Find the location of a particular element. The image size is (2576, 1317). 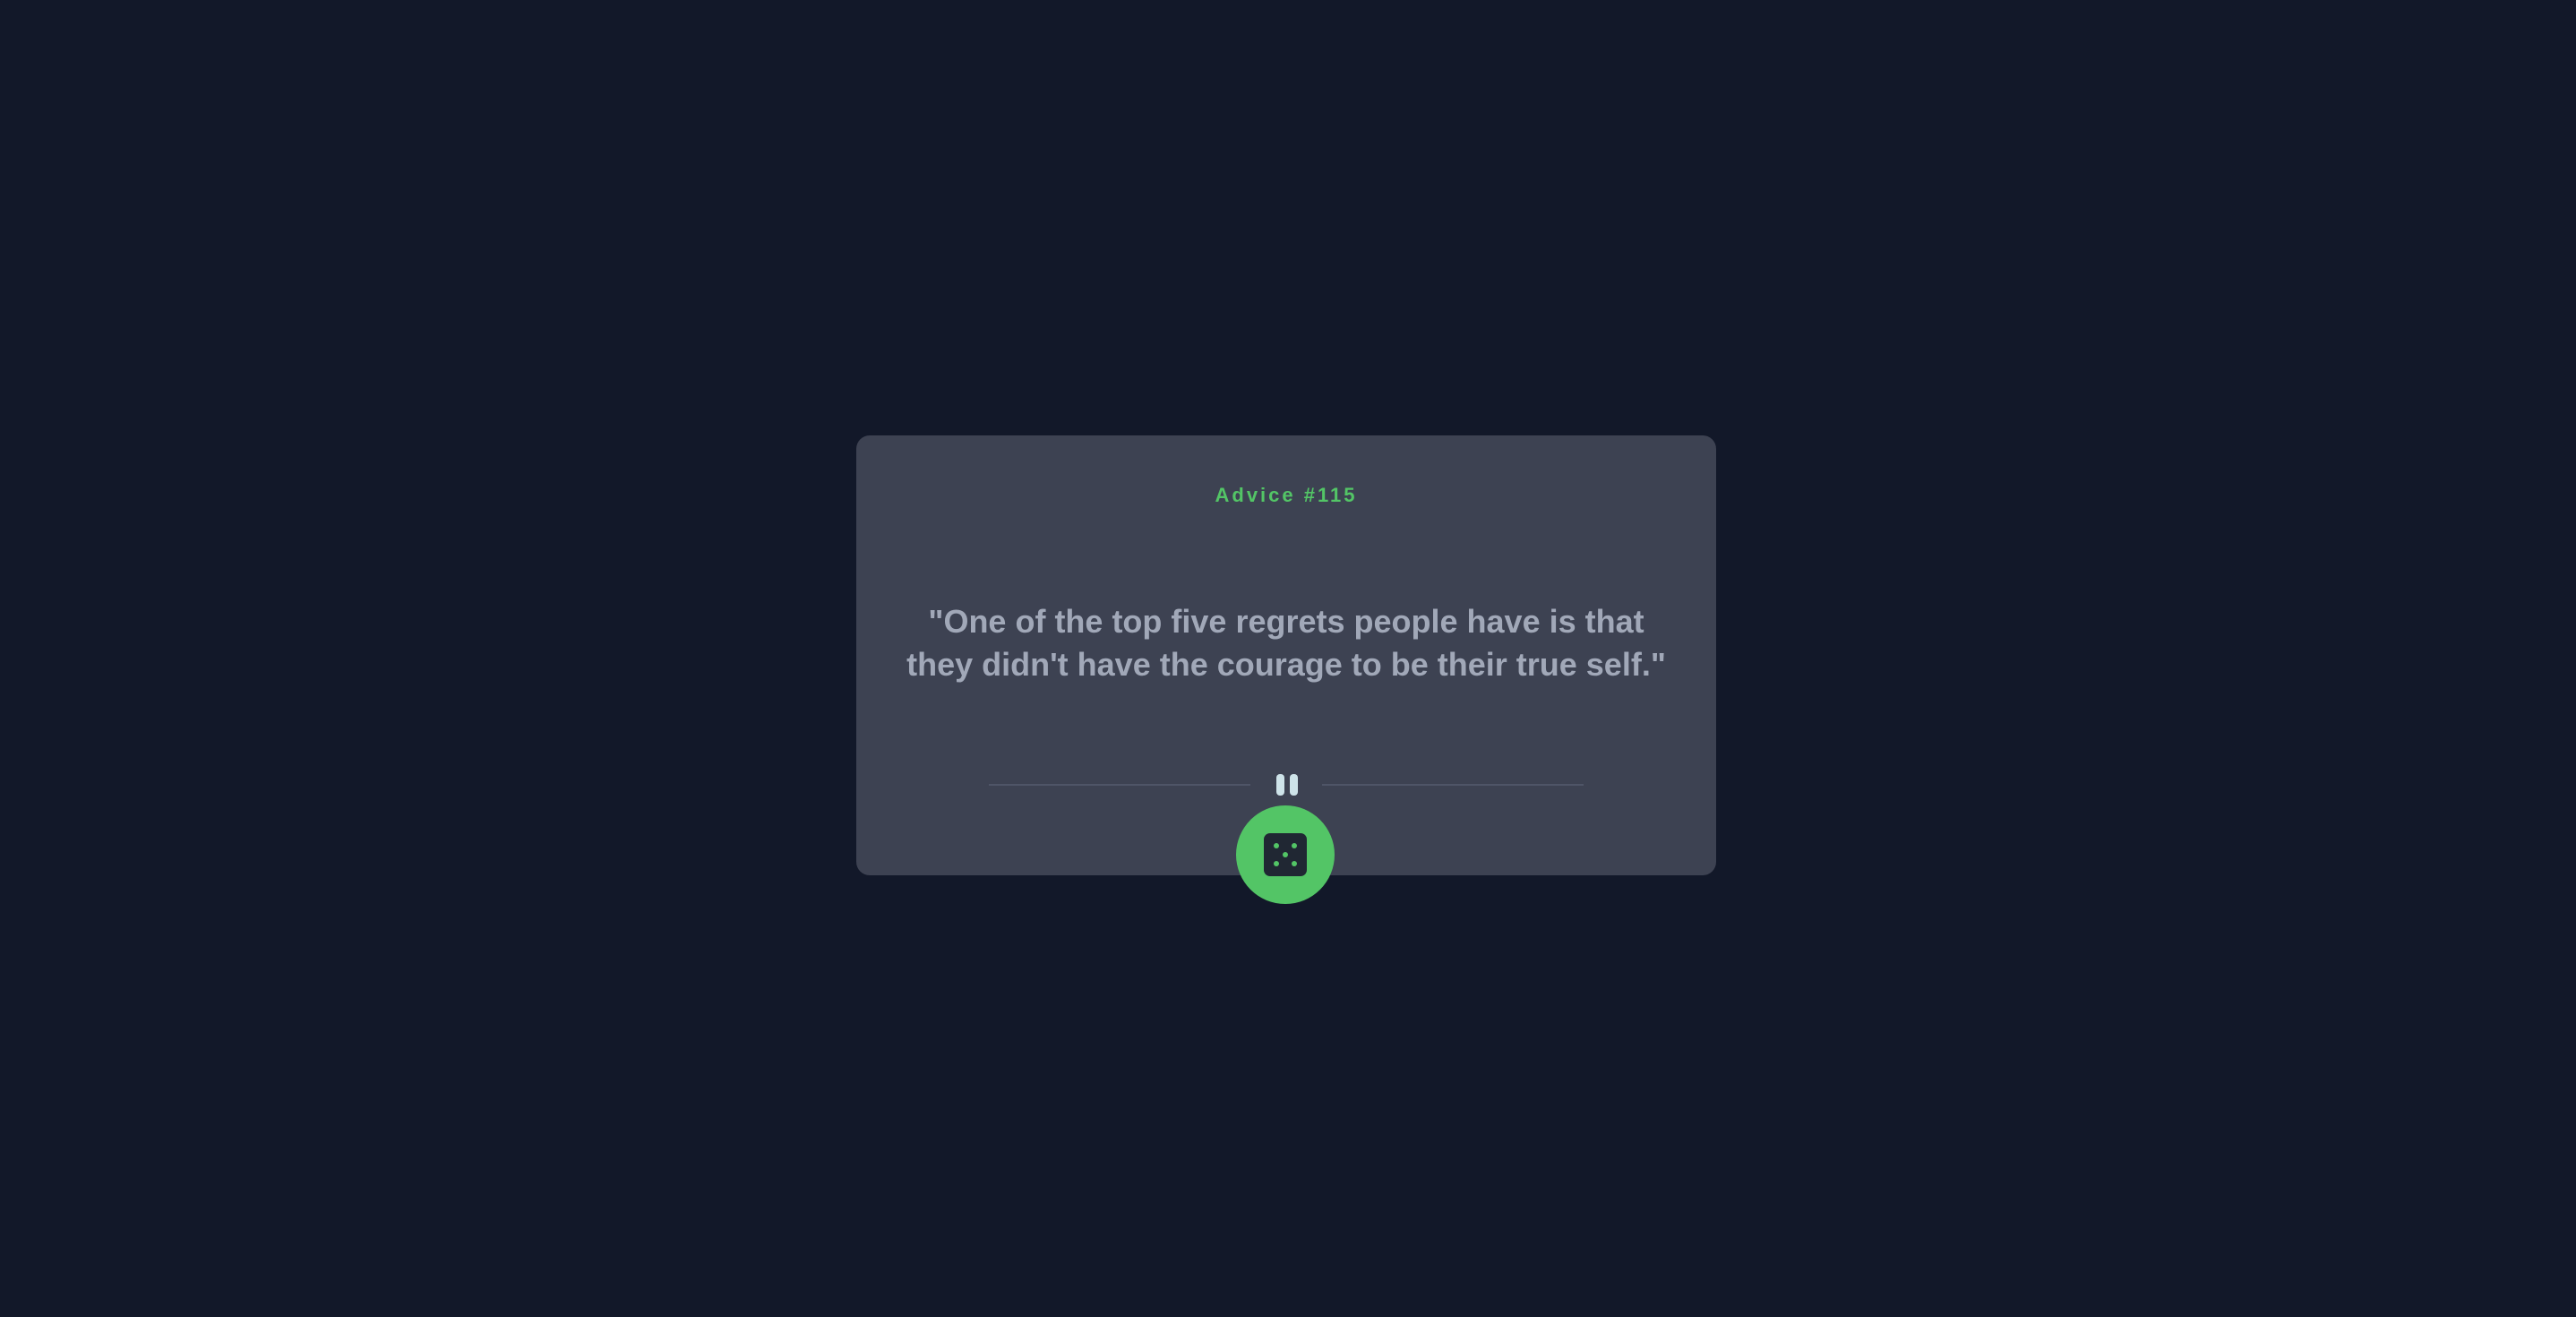

divider-line-right is located at coordinates (1453, 785).